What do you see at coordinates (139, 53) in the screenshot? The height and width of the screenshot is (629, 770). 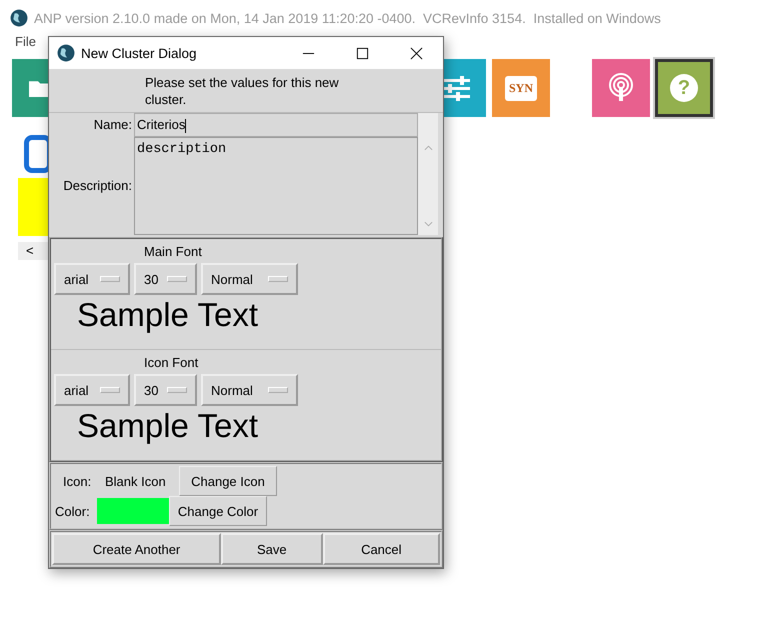 I see `dialog-title: New Cluster Dialog` at bounding box center [139, 53].